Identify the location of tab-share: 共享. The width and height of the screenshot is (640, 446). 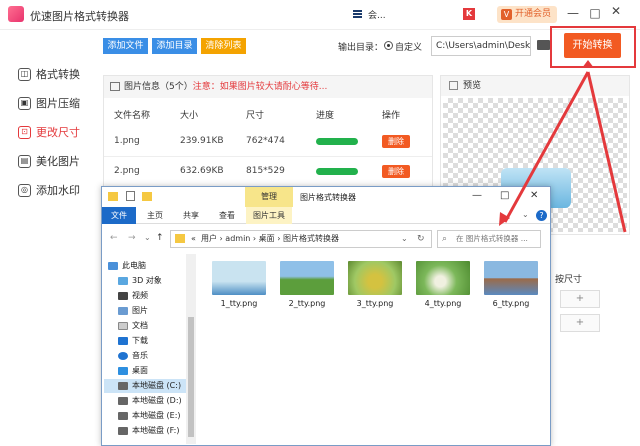
(191, 215).